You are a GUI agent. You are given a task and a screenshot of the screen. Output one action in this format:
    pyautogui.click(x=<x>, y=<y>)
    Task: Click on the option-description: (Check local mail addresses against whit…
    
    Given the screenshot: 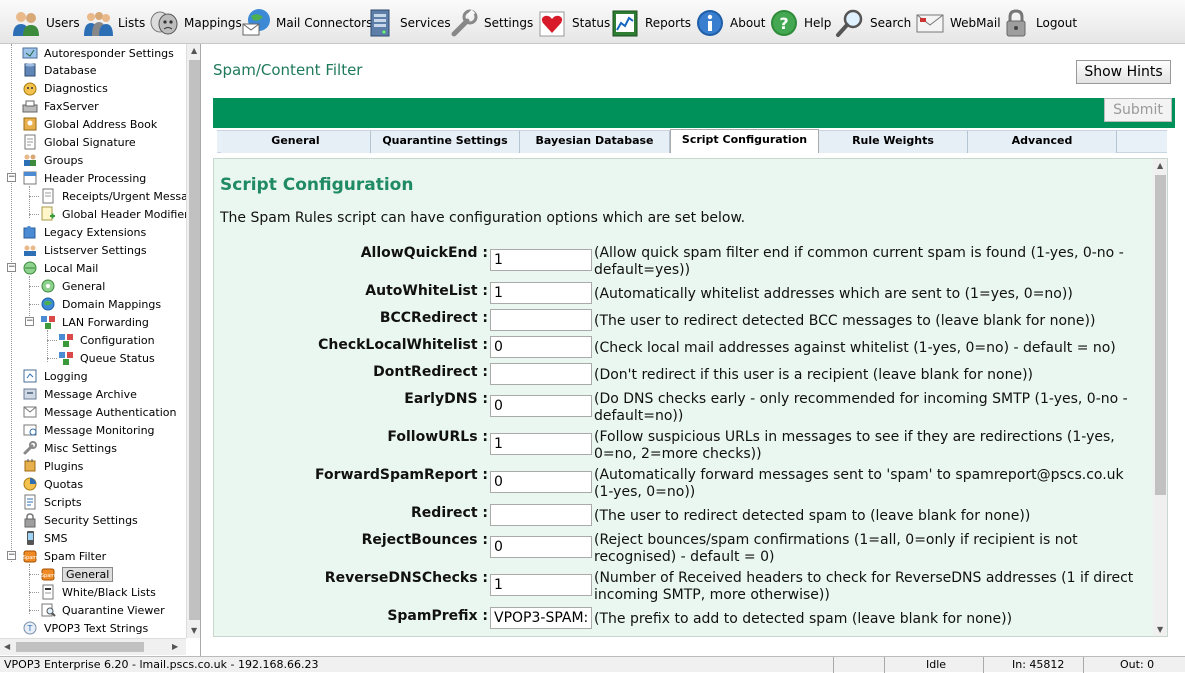 What is the action you would take?
    pyautogui.click(x=855, y=348)
    